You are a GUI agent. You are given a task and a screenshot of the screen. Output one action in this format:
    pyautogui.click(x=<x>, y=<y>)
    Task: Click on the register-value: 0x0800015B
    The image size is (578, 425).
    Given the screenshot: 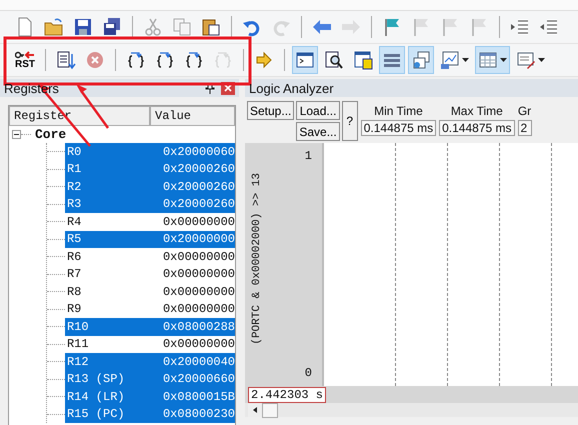 What is the action you would take?
    pyautogui.click(x=198, y=397)
    